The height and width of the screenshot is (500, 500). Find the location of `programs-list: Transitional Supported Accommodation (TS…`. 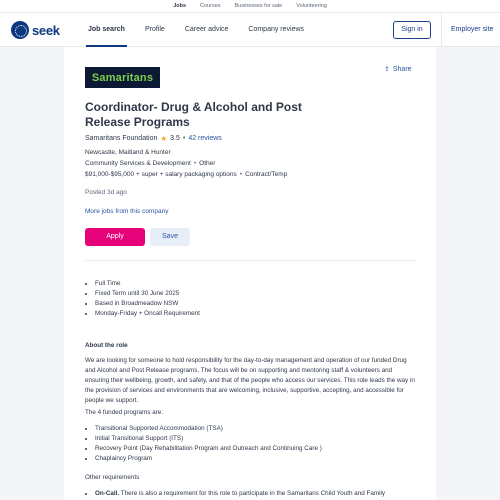

programs-list: Transitional Supported Accommodation (TS… is located at coordinates (203, 444).